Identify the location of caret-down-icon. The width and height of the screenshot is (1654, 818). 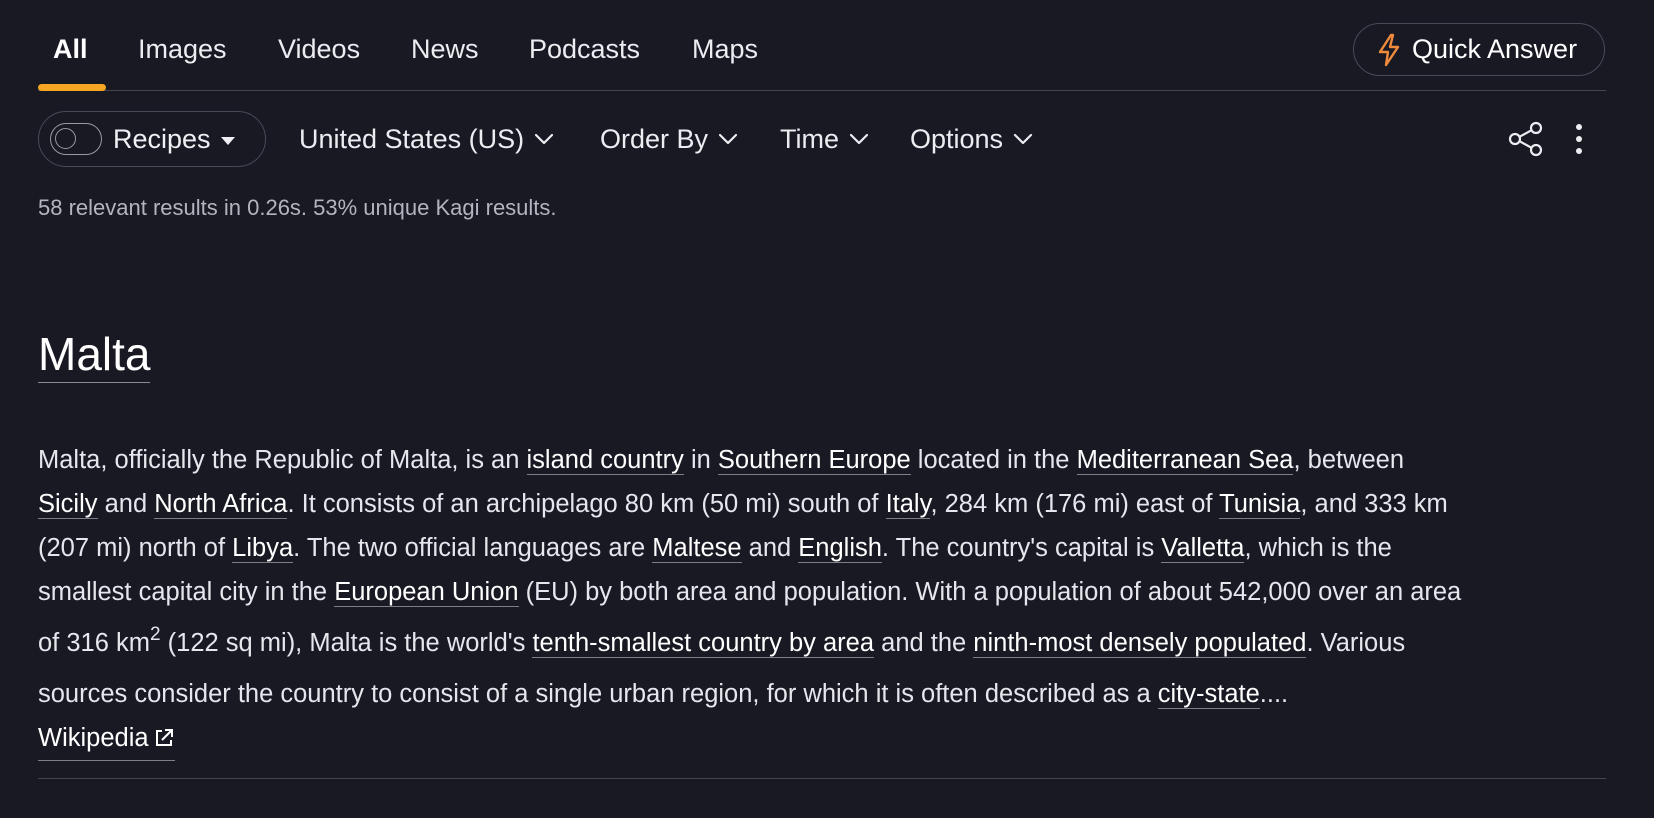
(227, 140).